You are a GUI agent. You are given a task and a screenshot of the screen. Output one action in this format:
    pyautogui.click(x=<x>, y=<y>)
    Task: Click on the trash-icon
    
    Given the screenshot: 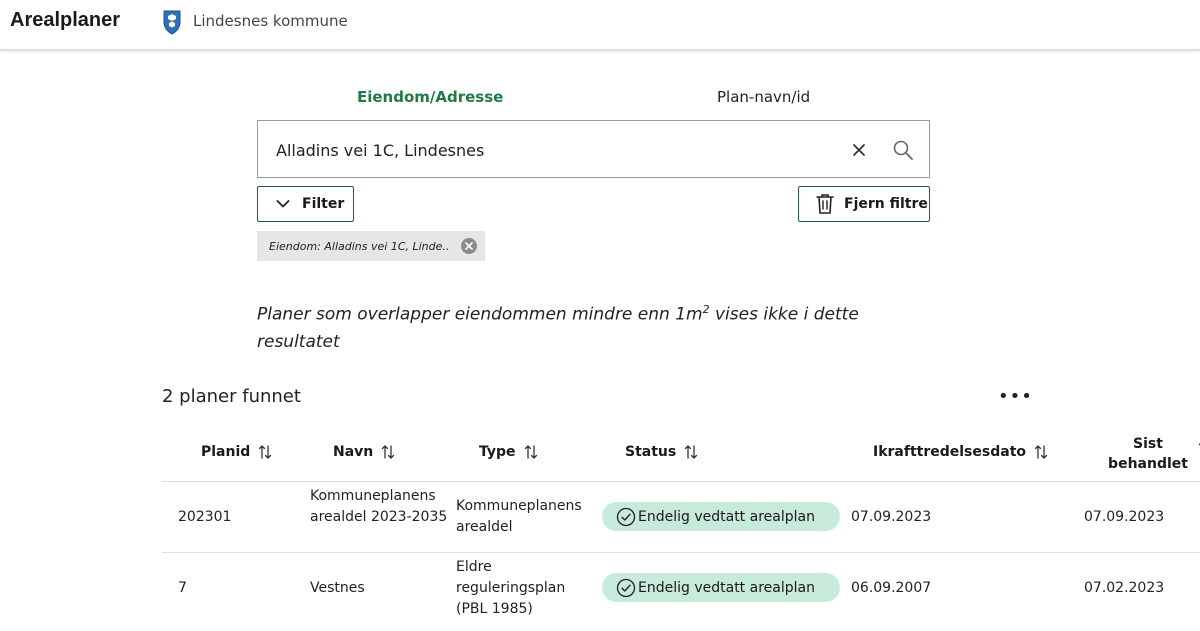 What is the action you would take?
    pyautogui.click(x=825, y=204)
    